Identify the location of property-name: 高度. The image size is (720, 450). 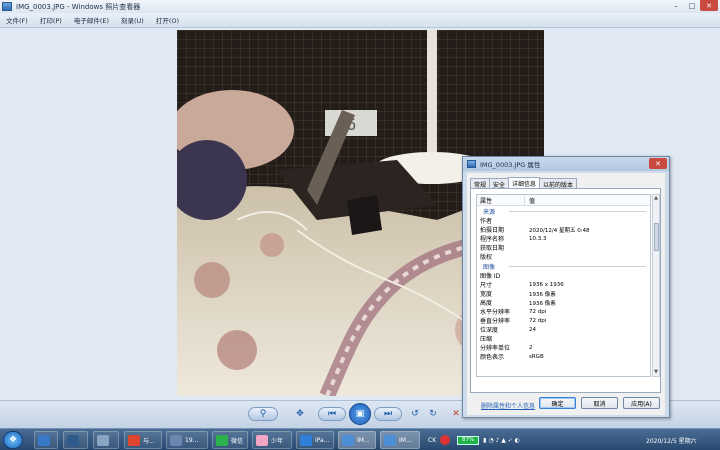
(486, 303).